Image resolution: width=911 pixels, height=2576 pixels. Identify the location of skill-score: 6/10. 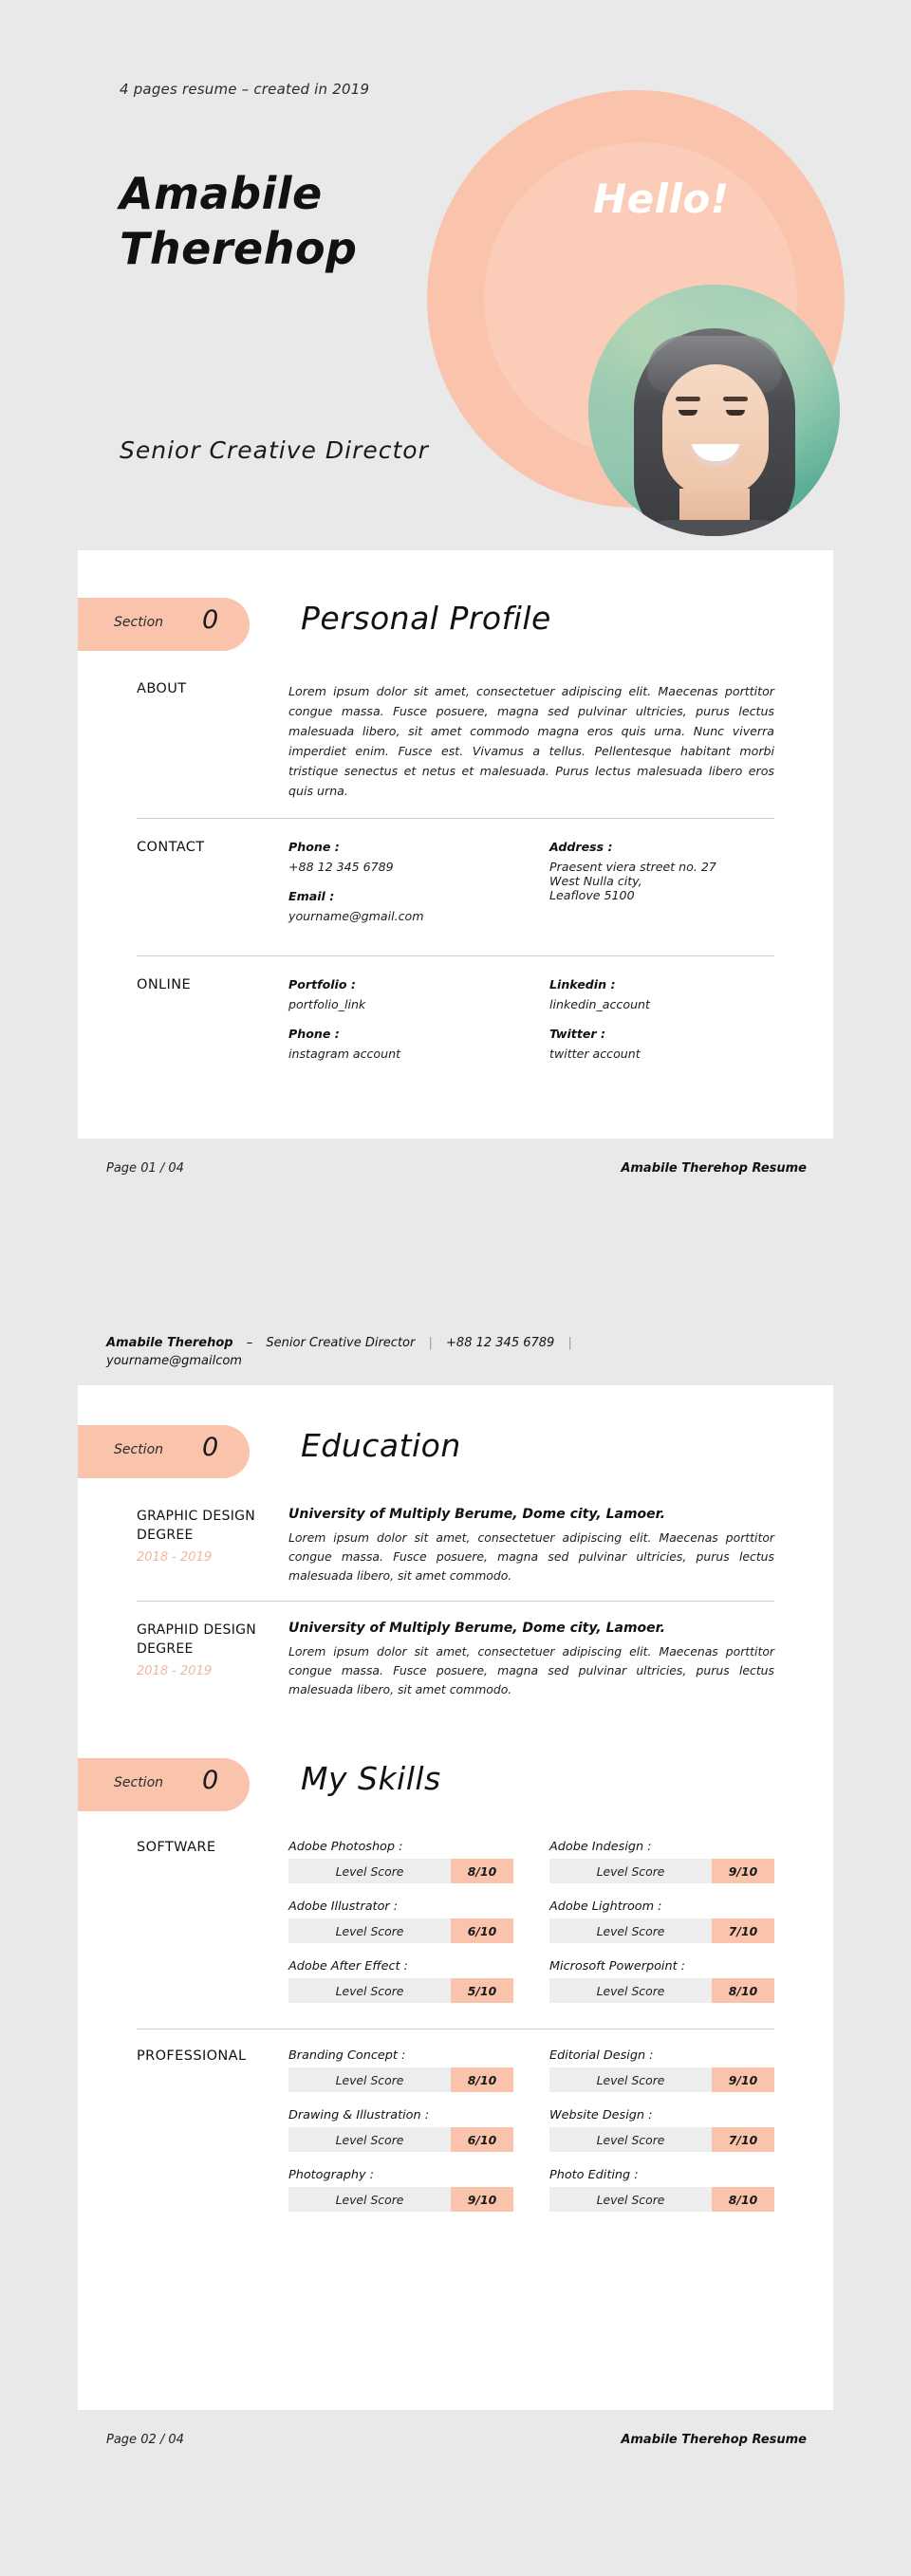
(482, 1930).